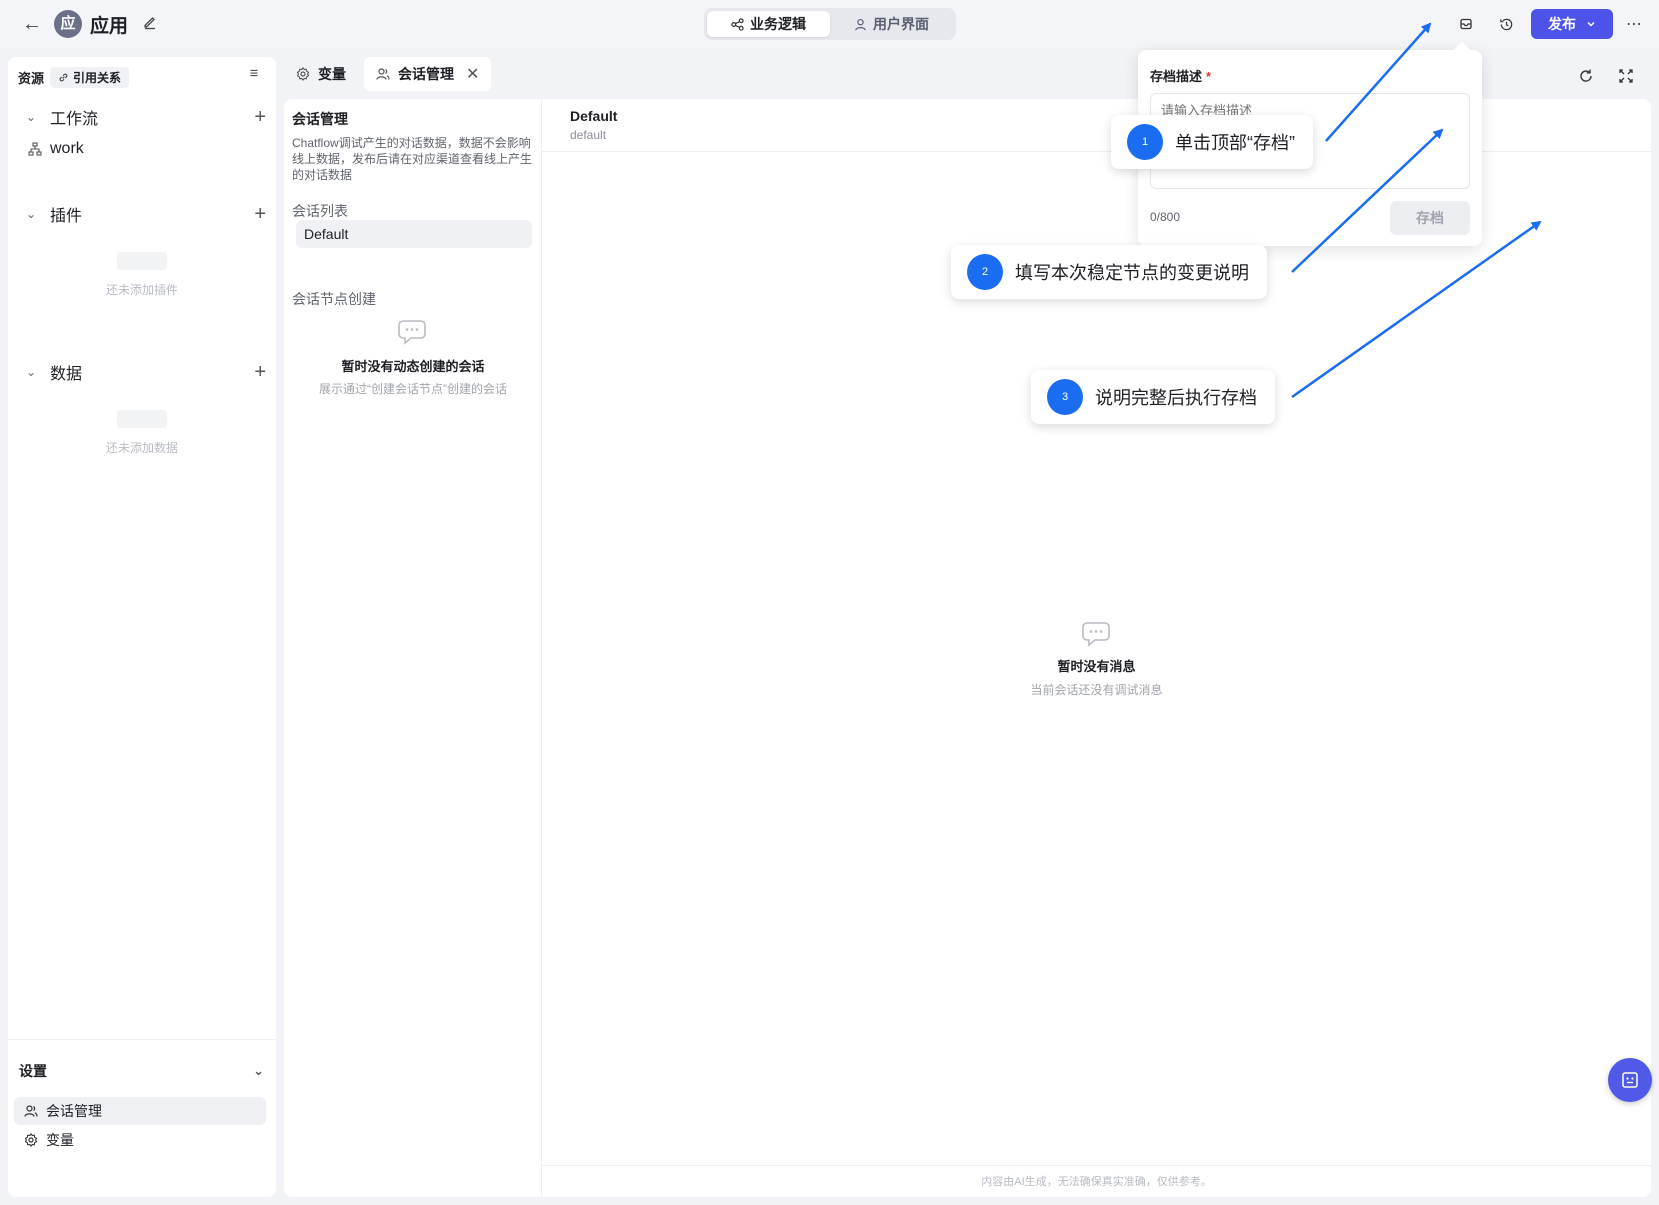  I want to click on mode-switch: 业务逻辑 用户界面, so click(830, 24).